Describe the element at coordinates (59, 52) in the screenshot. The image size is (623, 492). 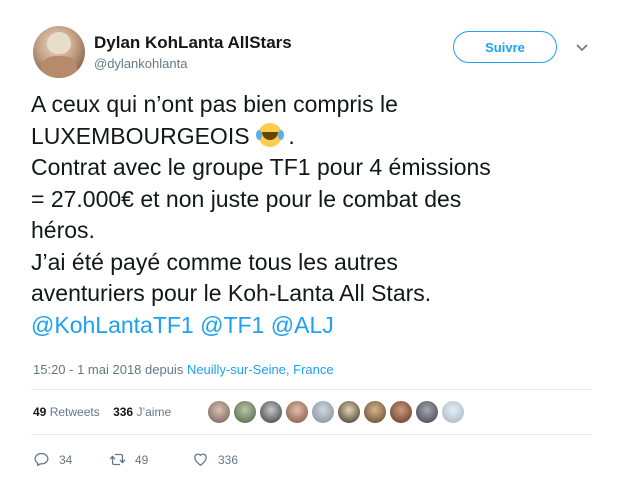
I see `profile-avatar` at that location.